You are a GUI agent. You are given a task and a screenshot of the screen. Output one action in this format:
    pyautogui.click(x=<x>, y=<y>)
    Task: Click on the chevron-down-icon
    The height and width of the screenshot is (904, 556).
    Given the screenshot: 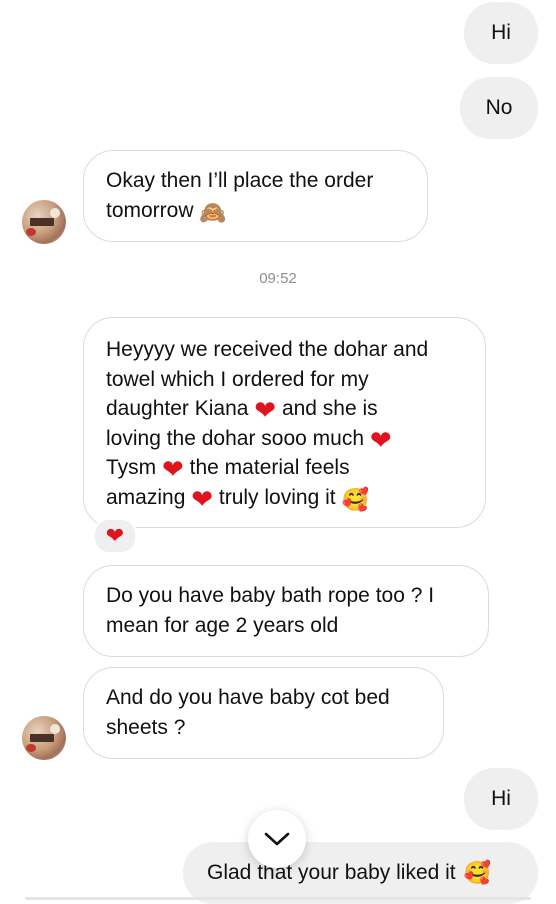 What is the action you would take?
    pyautogui.click(x=277, y=839)
    